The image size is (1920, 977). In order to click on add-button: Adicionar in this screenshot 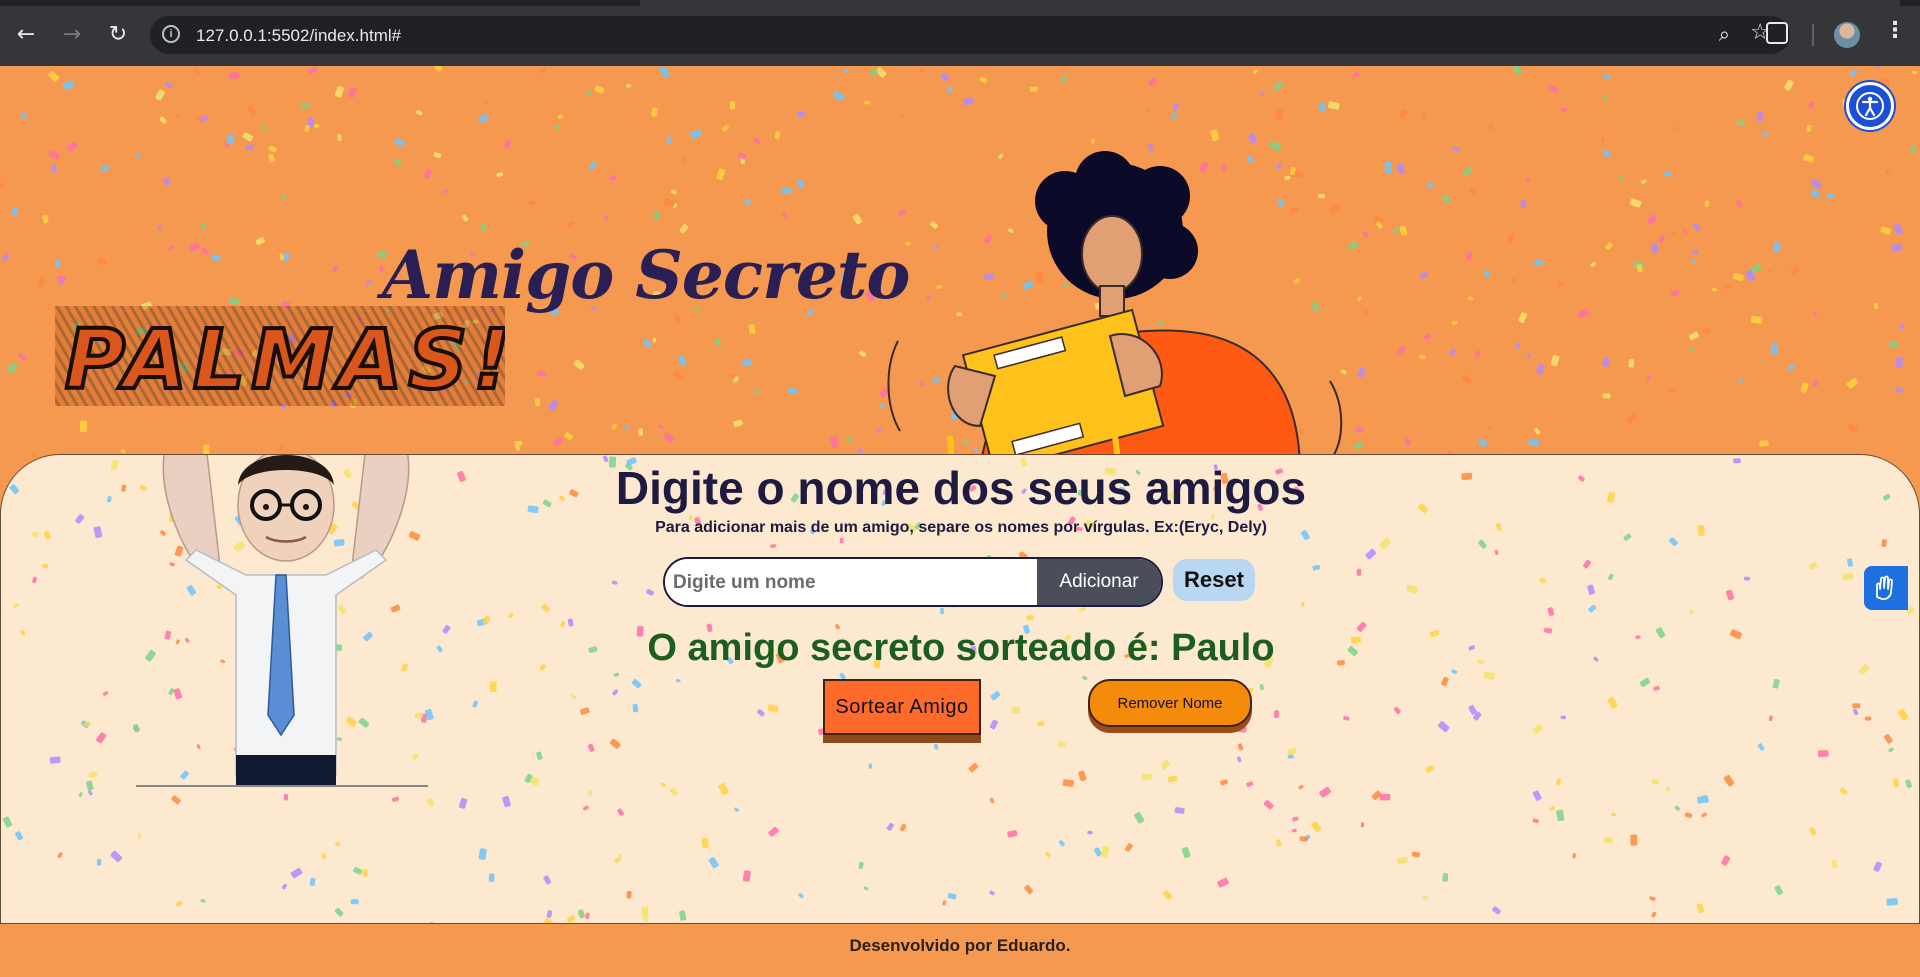, I will do `click(1099, 582)`.